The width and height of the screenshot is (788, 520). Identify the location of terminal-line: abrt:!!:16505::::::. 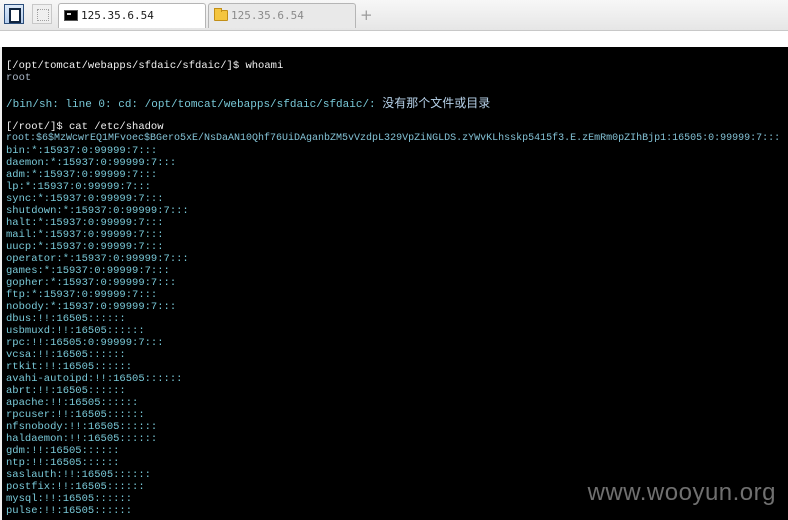
(66, 391).